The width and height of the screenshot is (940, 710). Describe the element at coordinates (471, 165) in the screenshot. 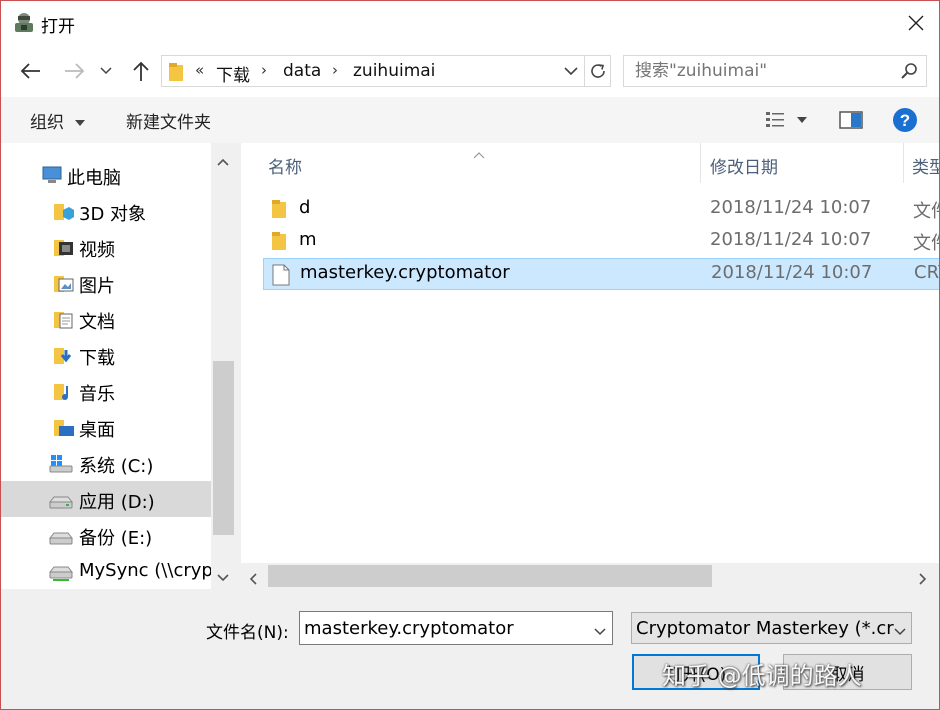

I see `column-header-name: 名称` at that location.